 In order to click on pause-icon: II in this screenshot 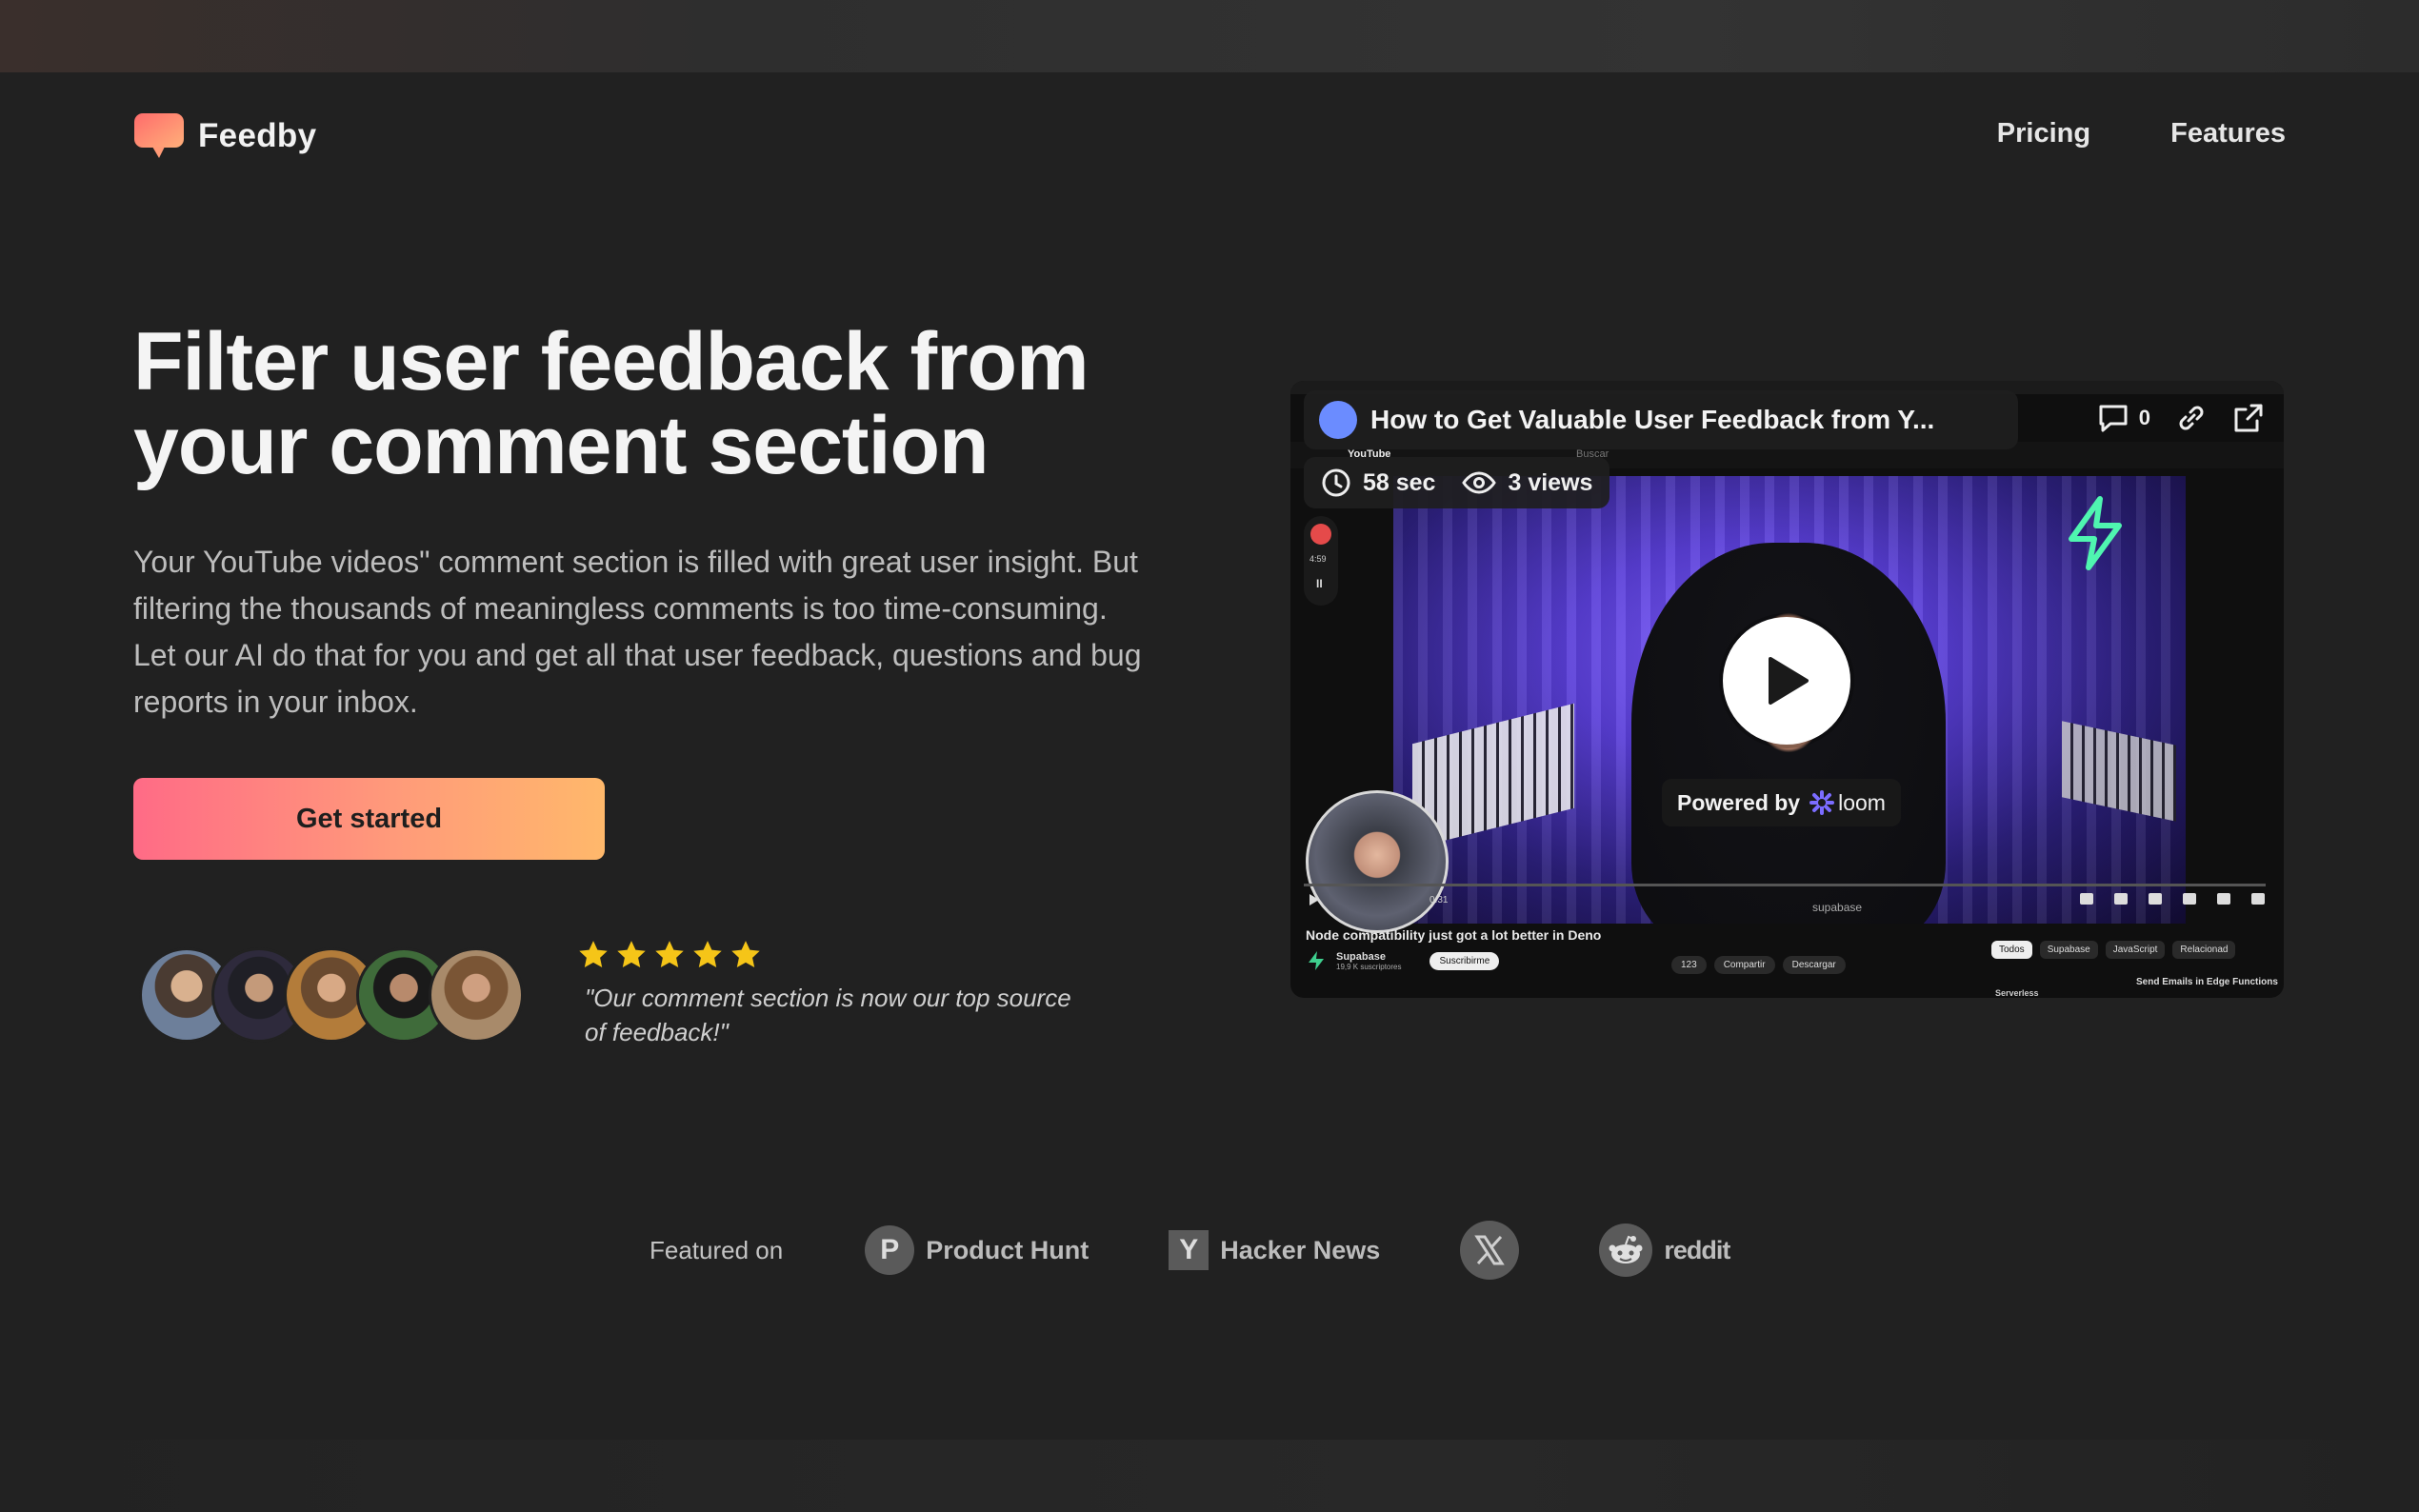, I will do `click(1319, 583)`.